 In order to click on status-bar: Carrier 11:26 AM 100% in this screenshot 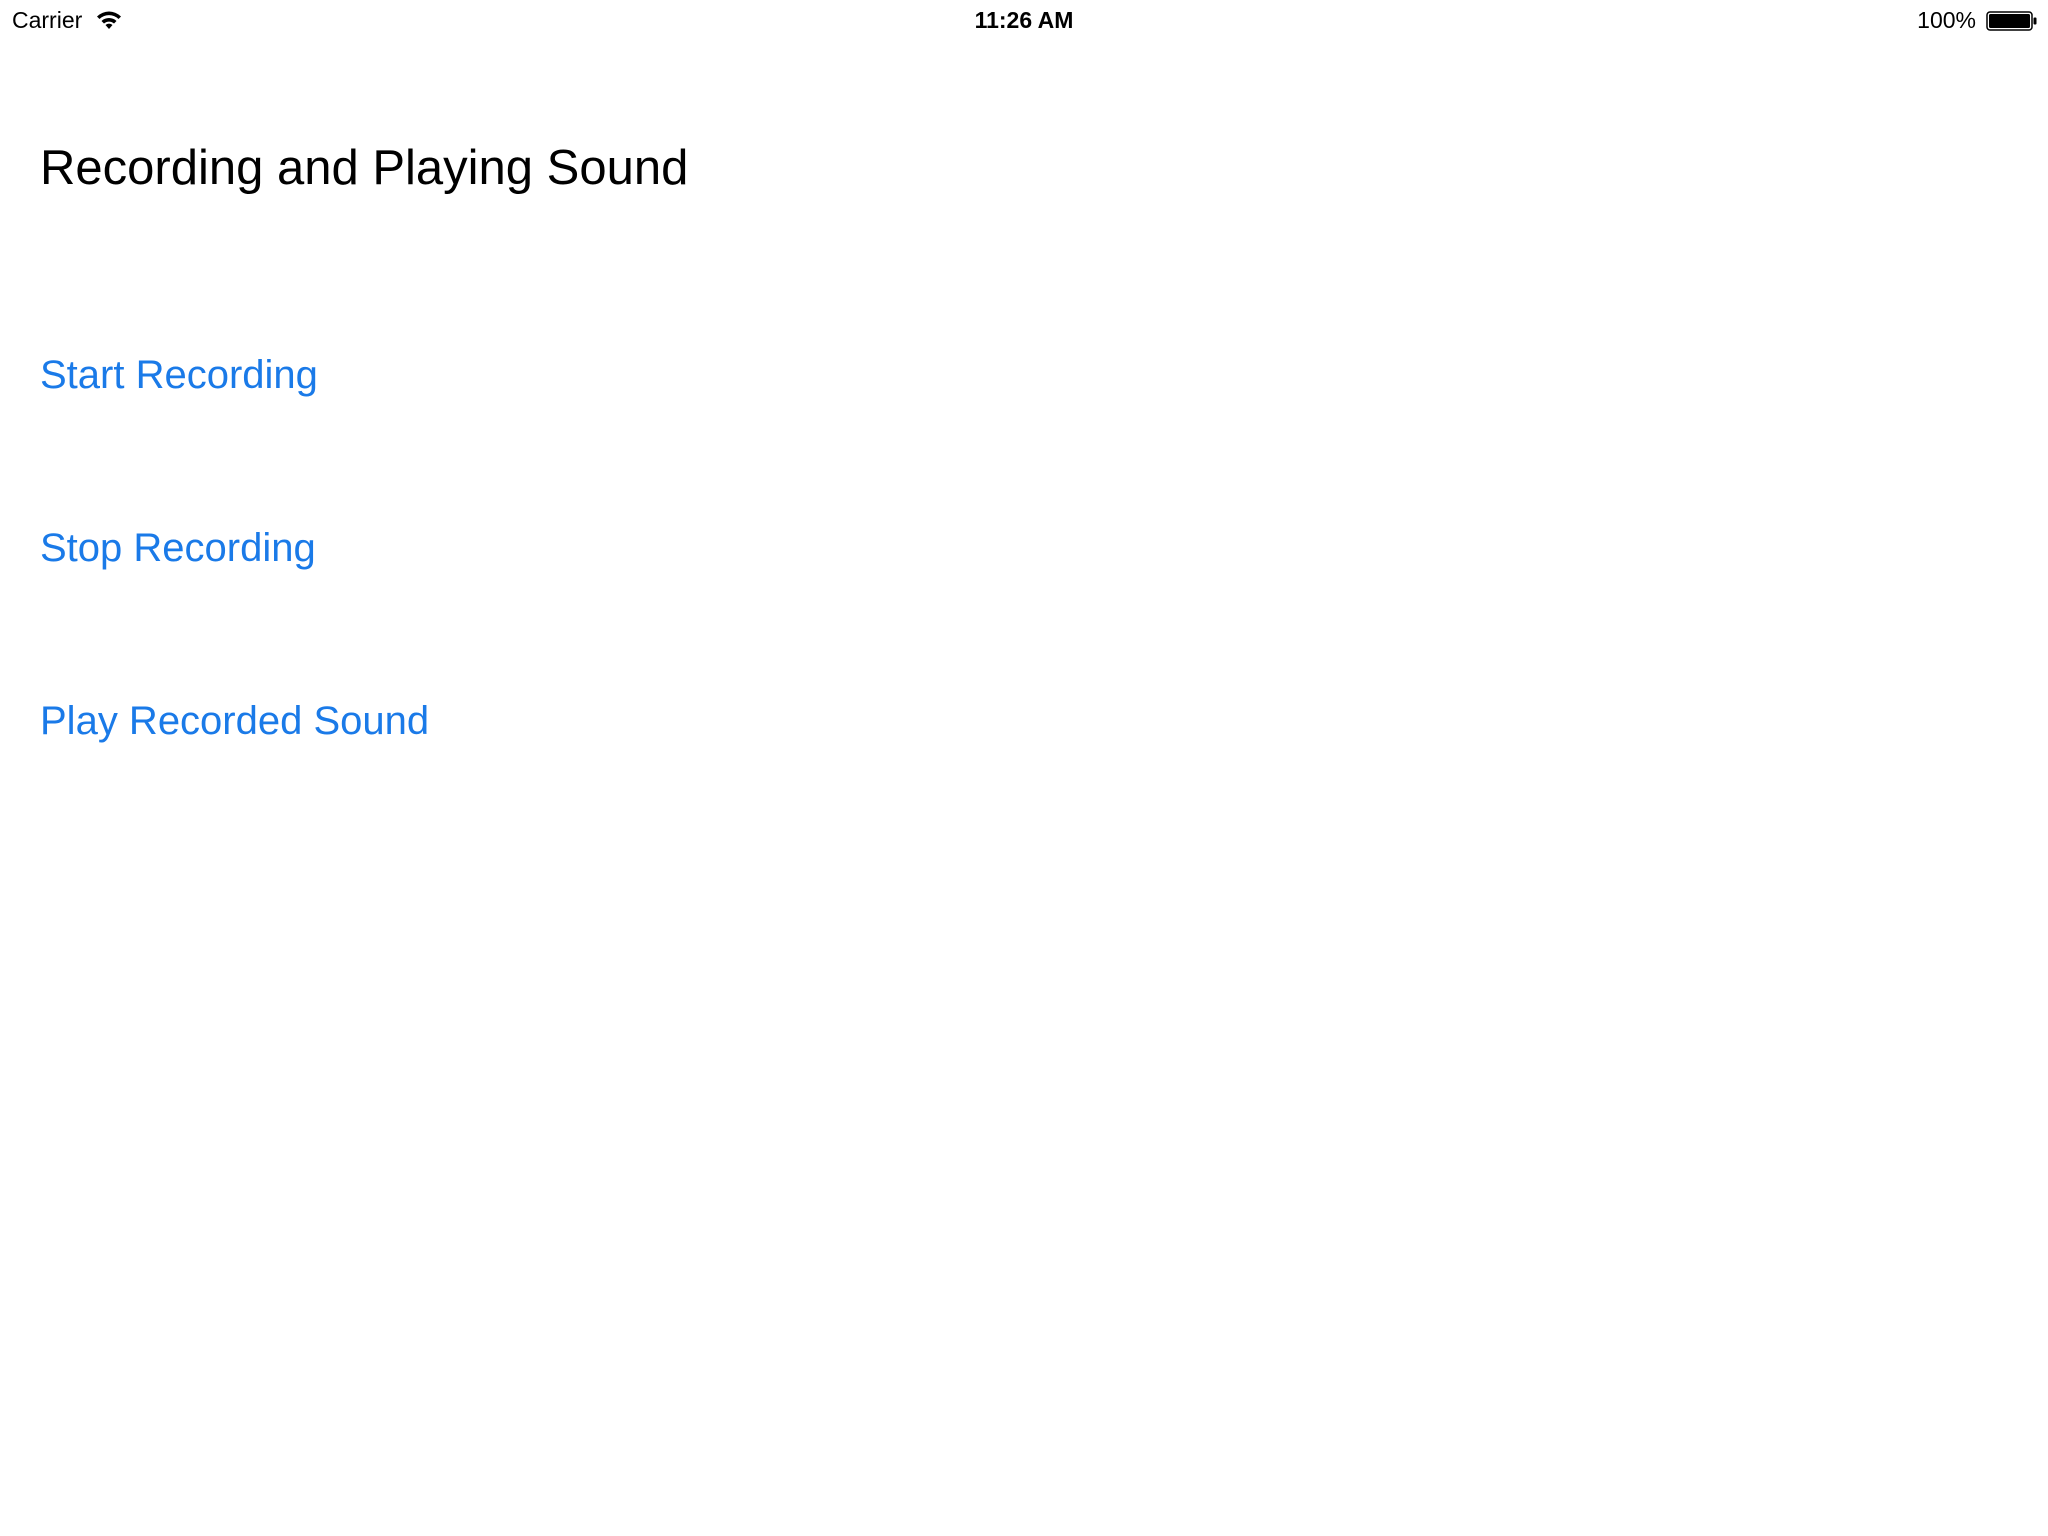, I will do `click(1024, 20)`.